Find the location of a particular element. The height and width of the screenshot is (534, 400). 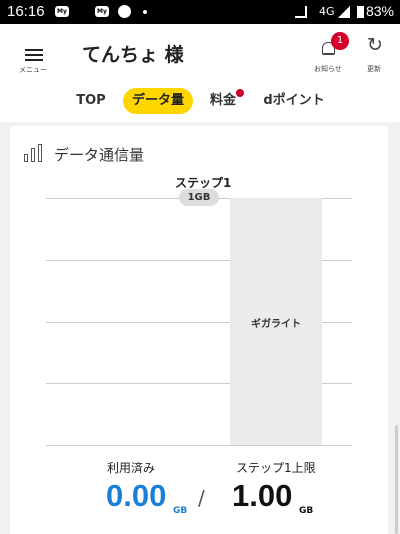

status-time: 16:16 is located at coordinates (26, 11).